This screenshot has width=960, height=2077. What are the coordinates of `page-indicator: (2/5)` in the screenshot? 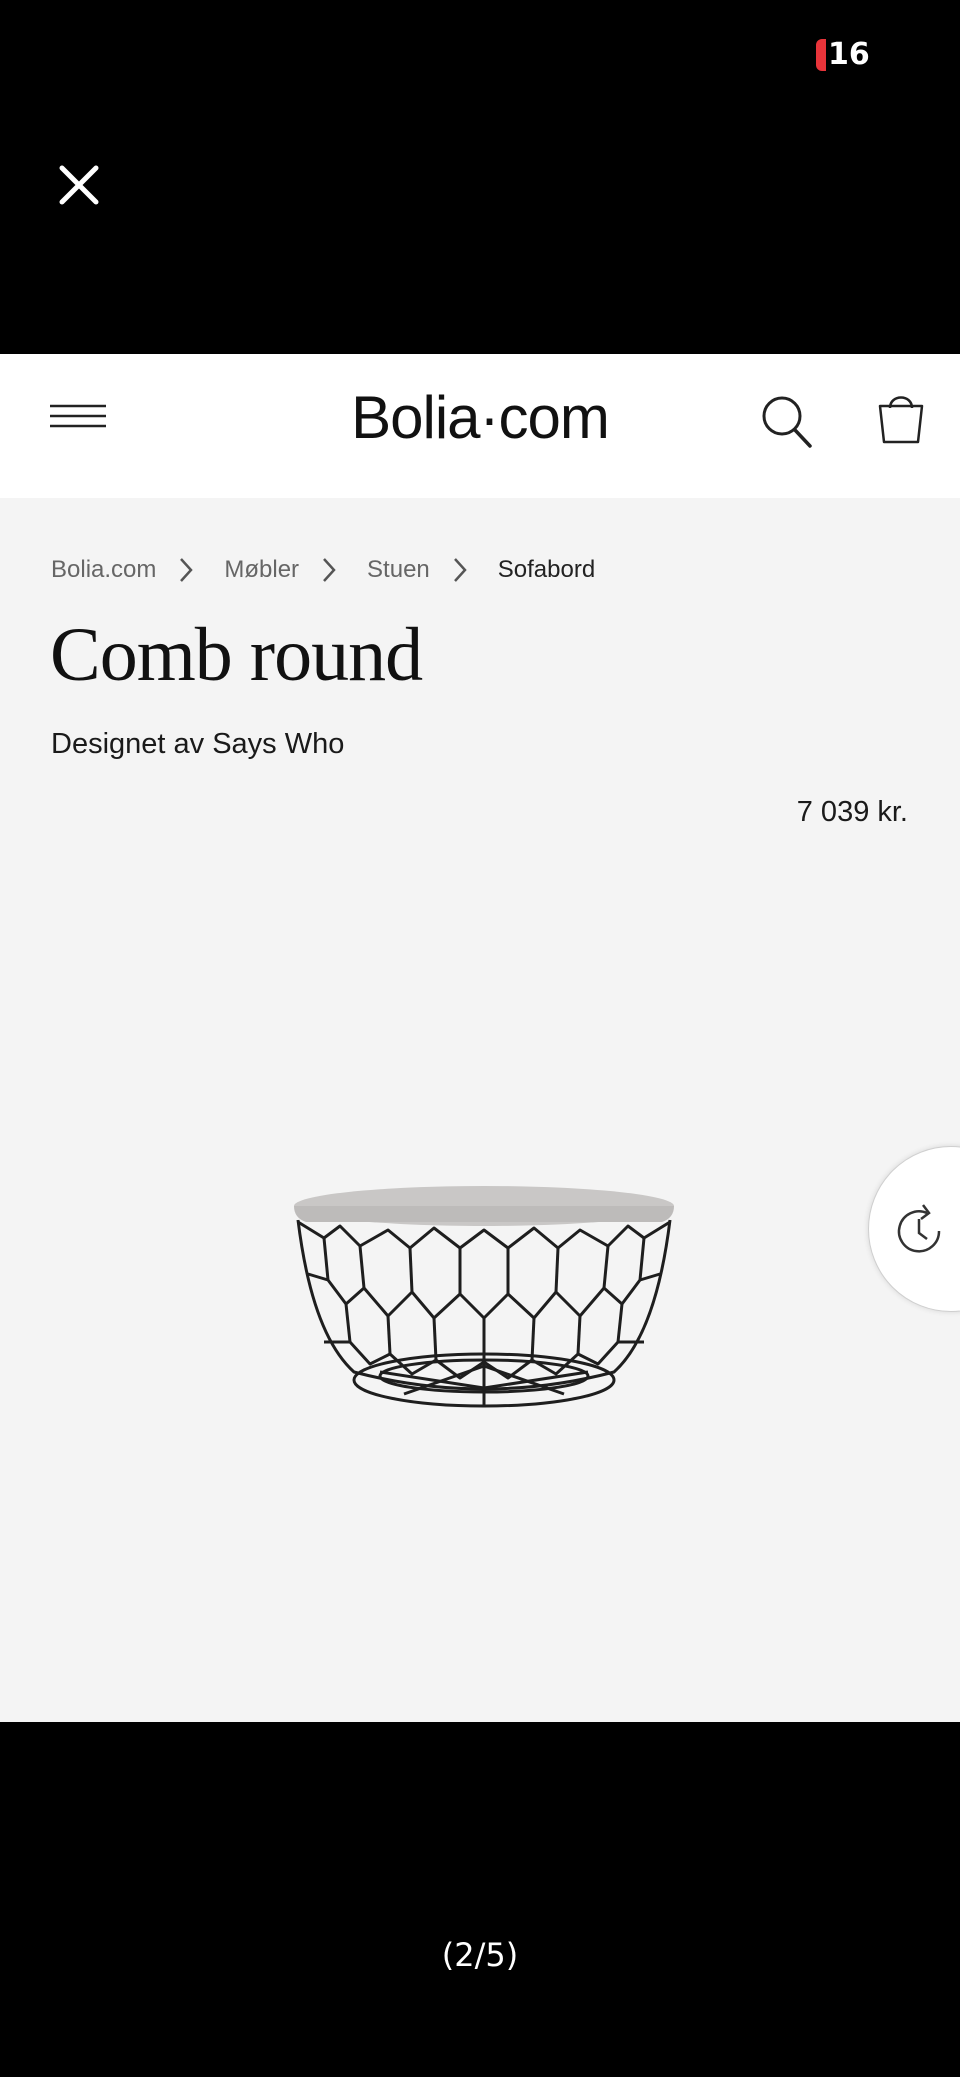 It's located at (480, 1955).